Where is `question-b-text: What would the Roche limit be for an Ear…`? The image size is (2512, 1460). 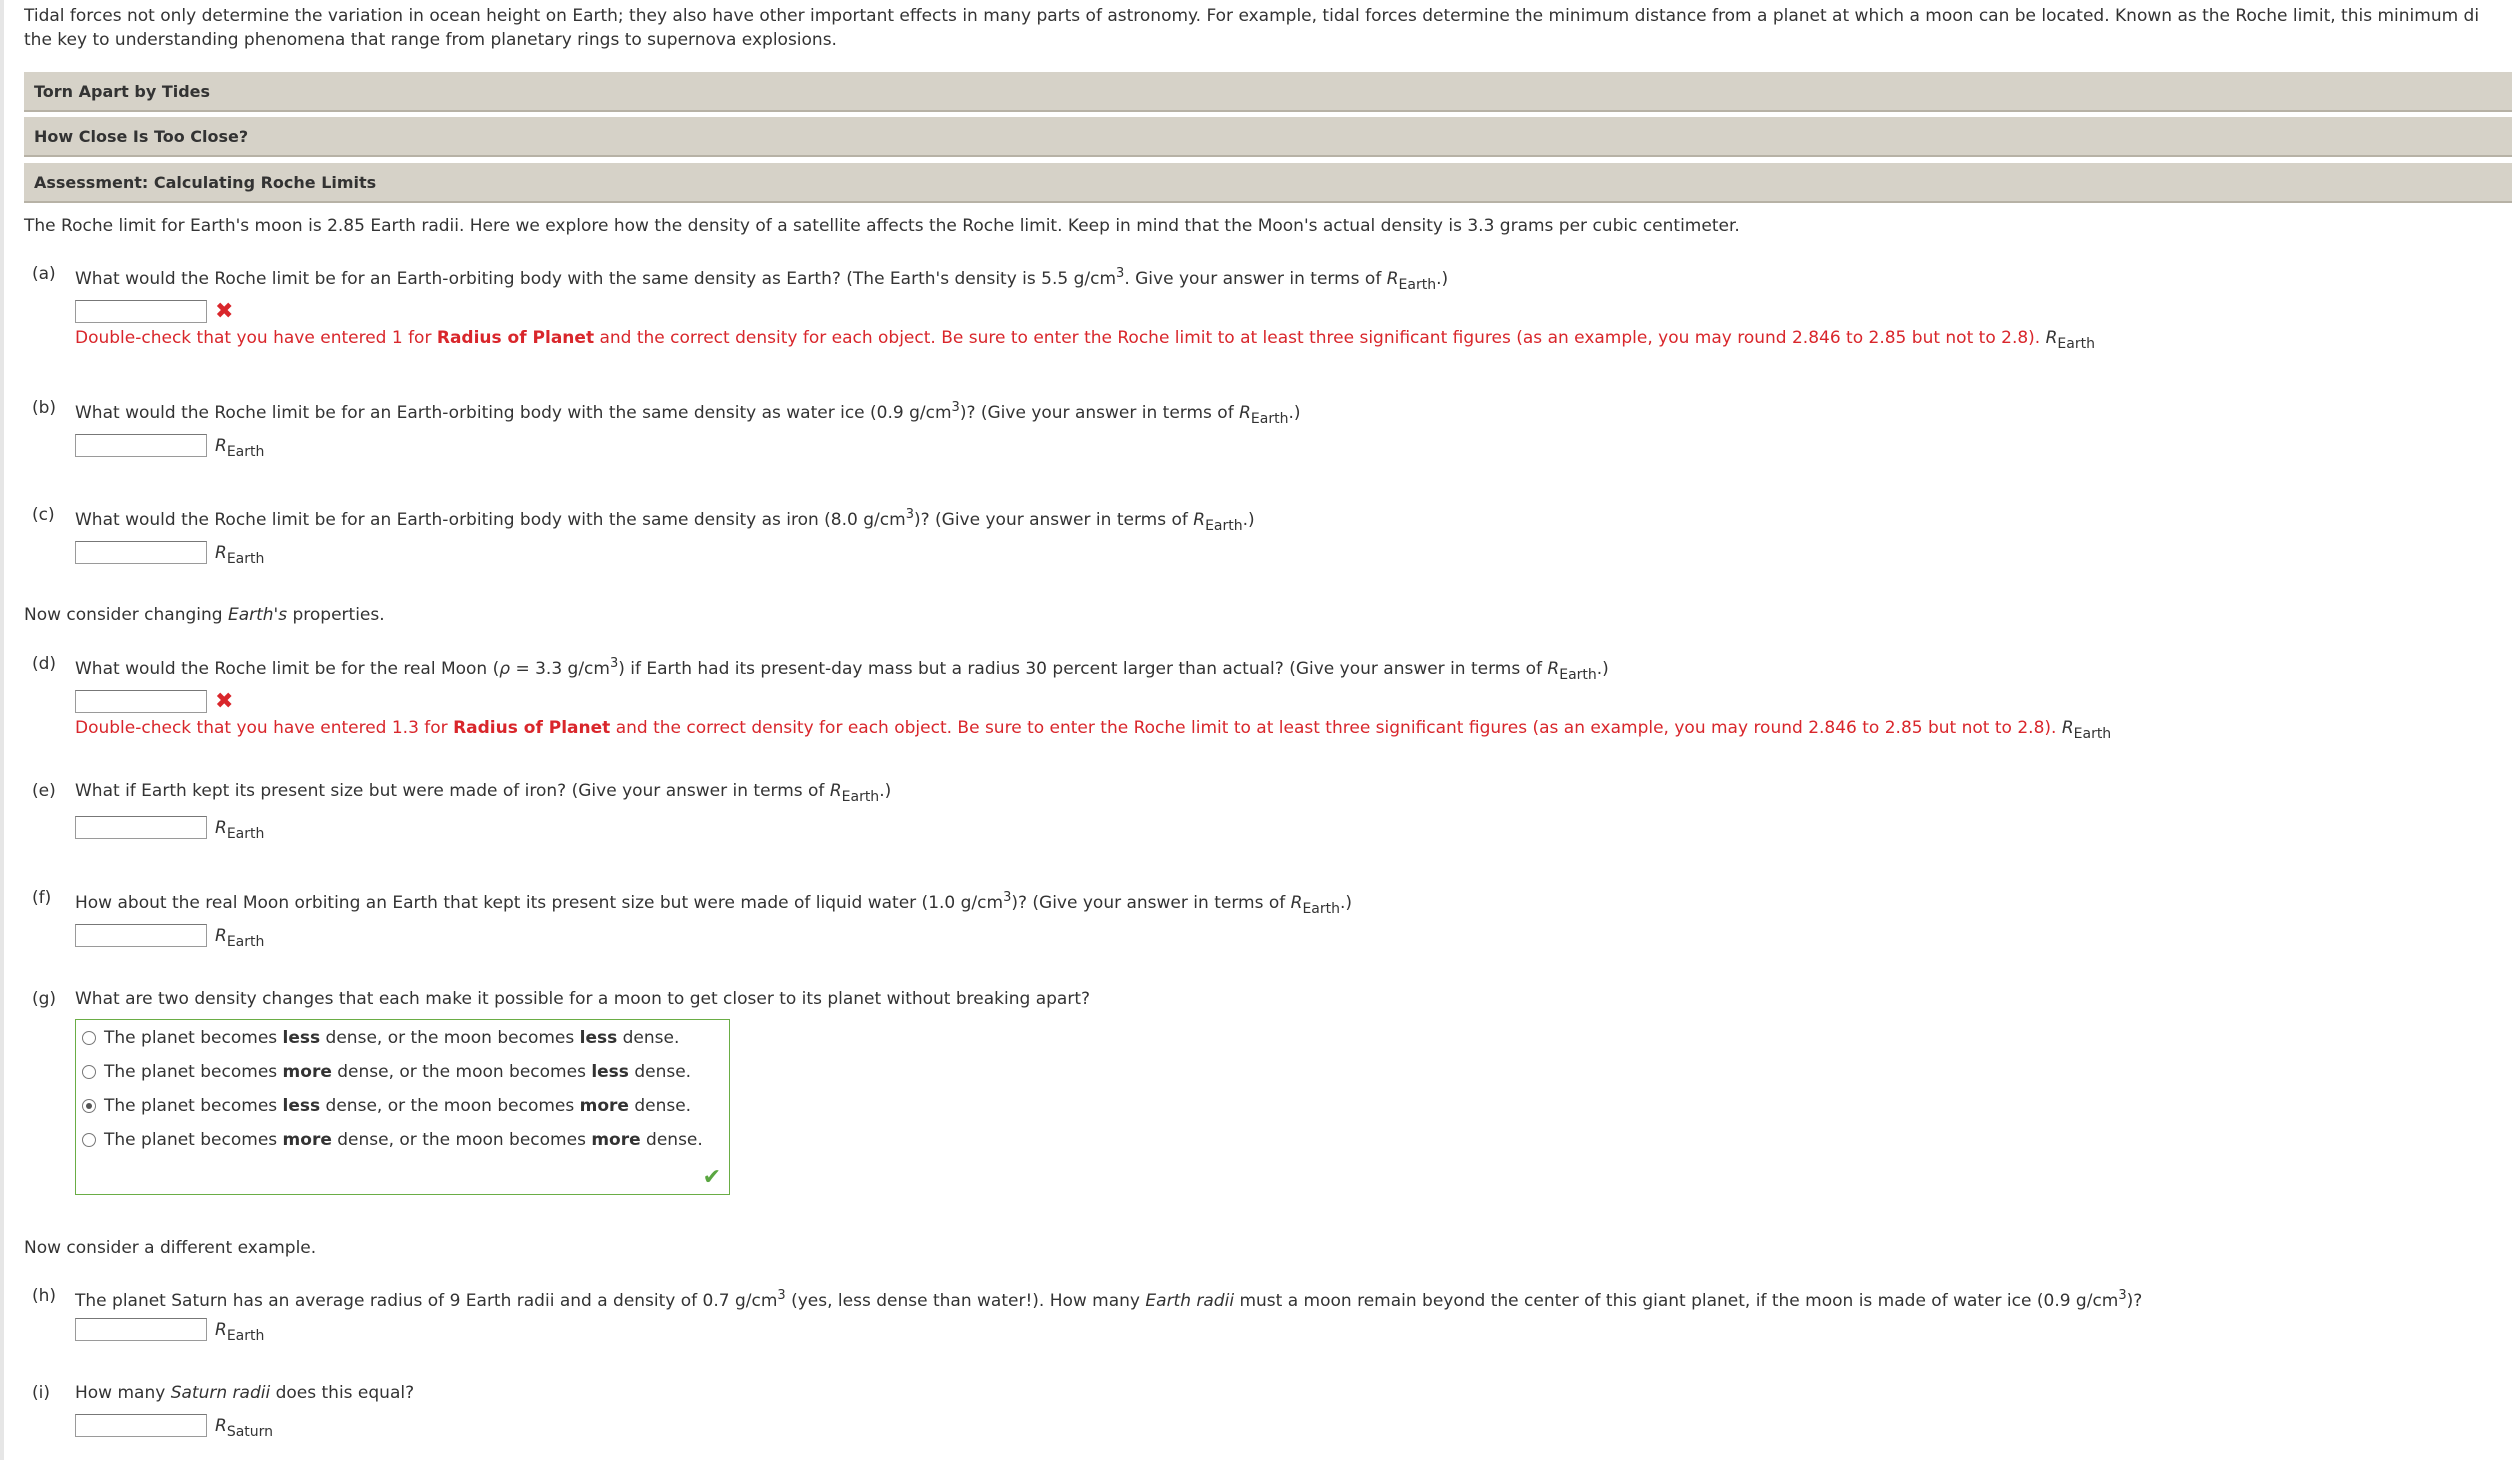 question-b-text: What would the Roche limit be for an Ear… is located at coordinates (688, 413).